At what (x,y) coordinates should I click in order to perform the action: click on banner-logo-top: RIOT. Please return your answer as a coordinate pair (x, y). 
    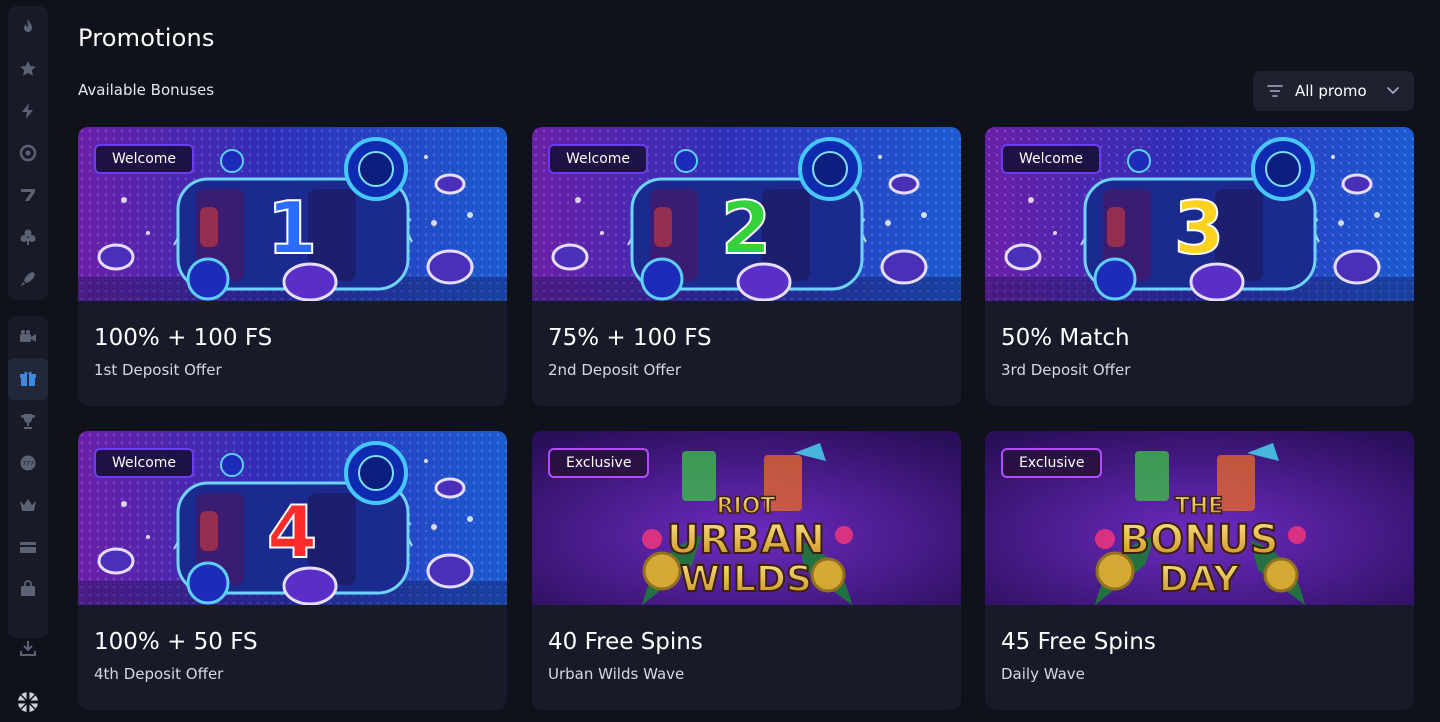
    Looking at the image, I should click on (746, 506).